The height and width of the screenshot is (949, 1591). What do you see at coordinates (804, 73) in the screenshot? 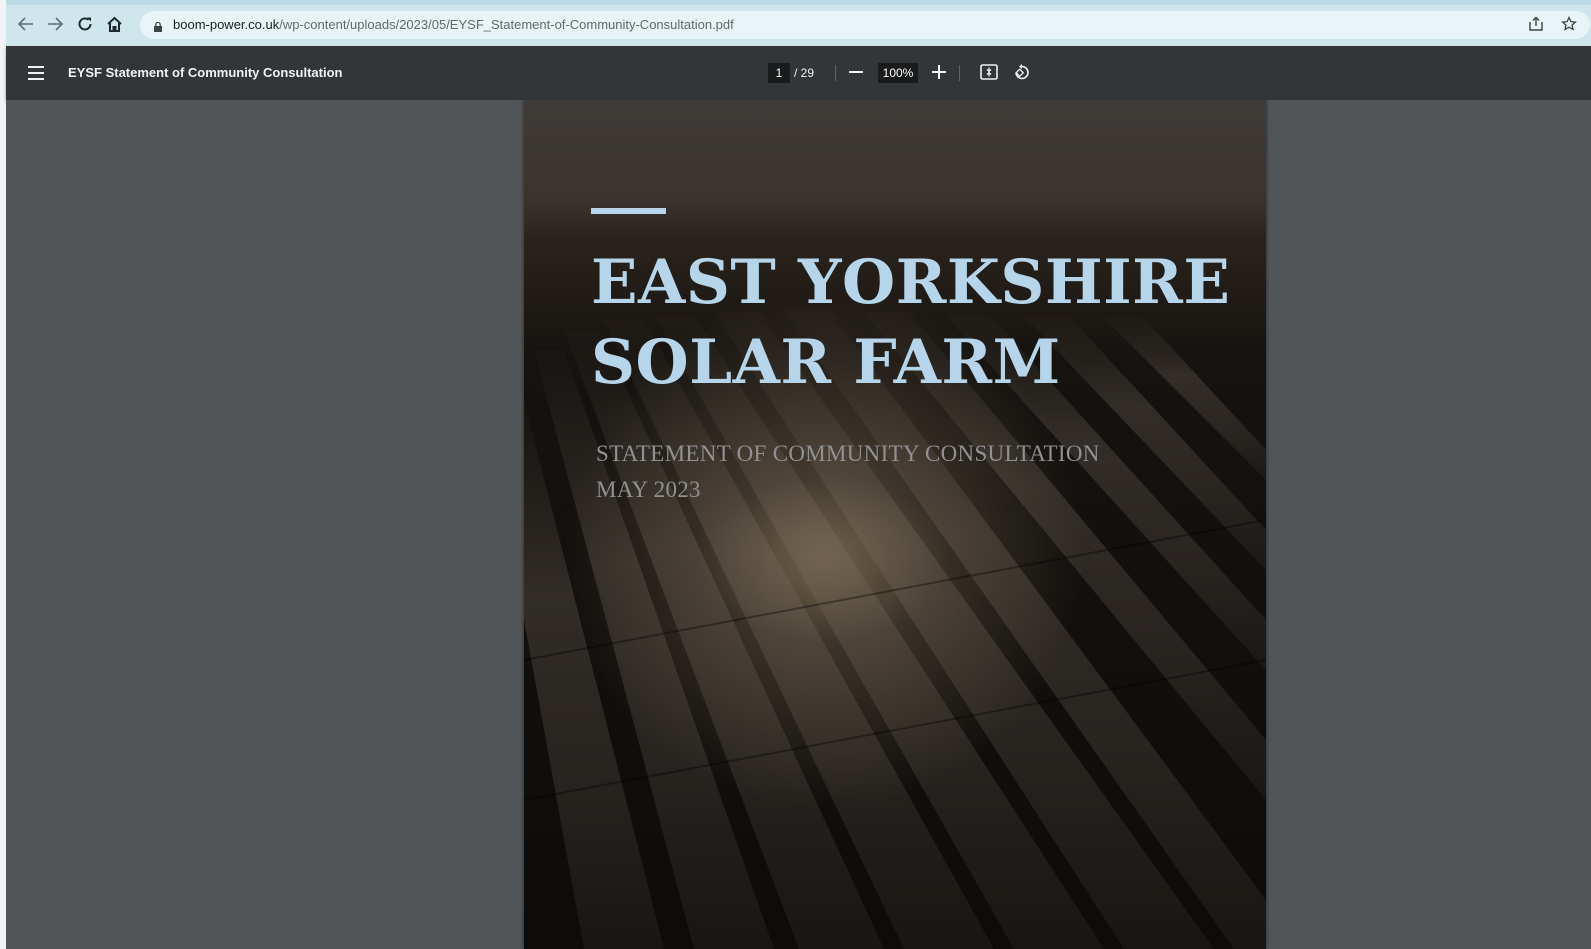
I see `page-total: / 29` at bounding box center [804, 73].